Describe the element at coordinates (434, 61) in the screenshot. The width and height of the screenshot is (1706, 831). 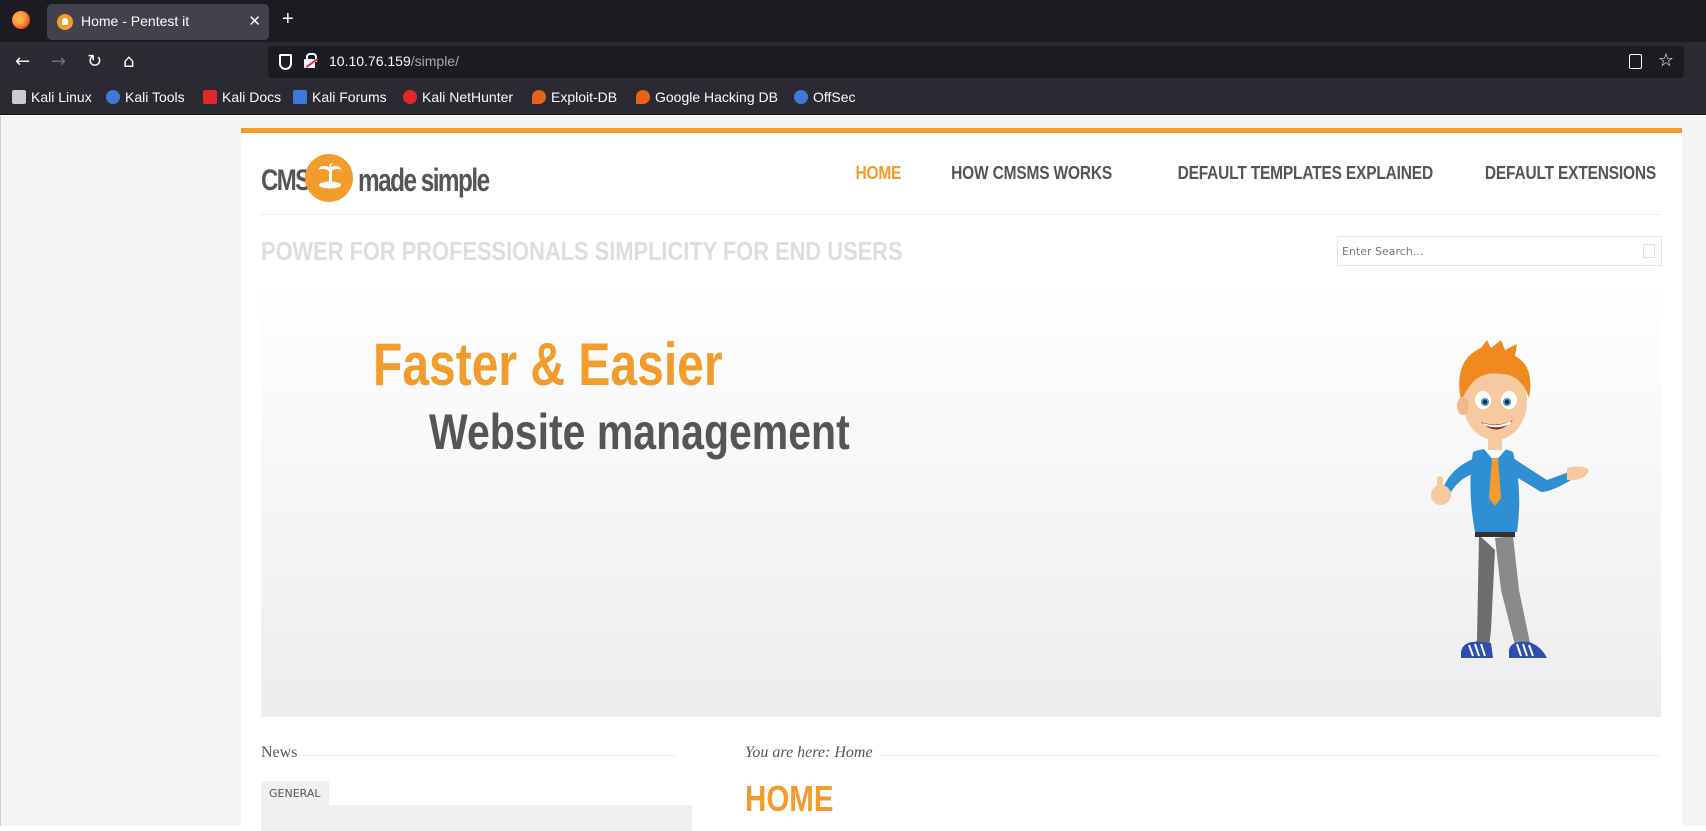
I see `url-path: /simple/` at that location.